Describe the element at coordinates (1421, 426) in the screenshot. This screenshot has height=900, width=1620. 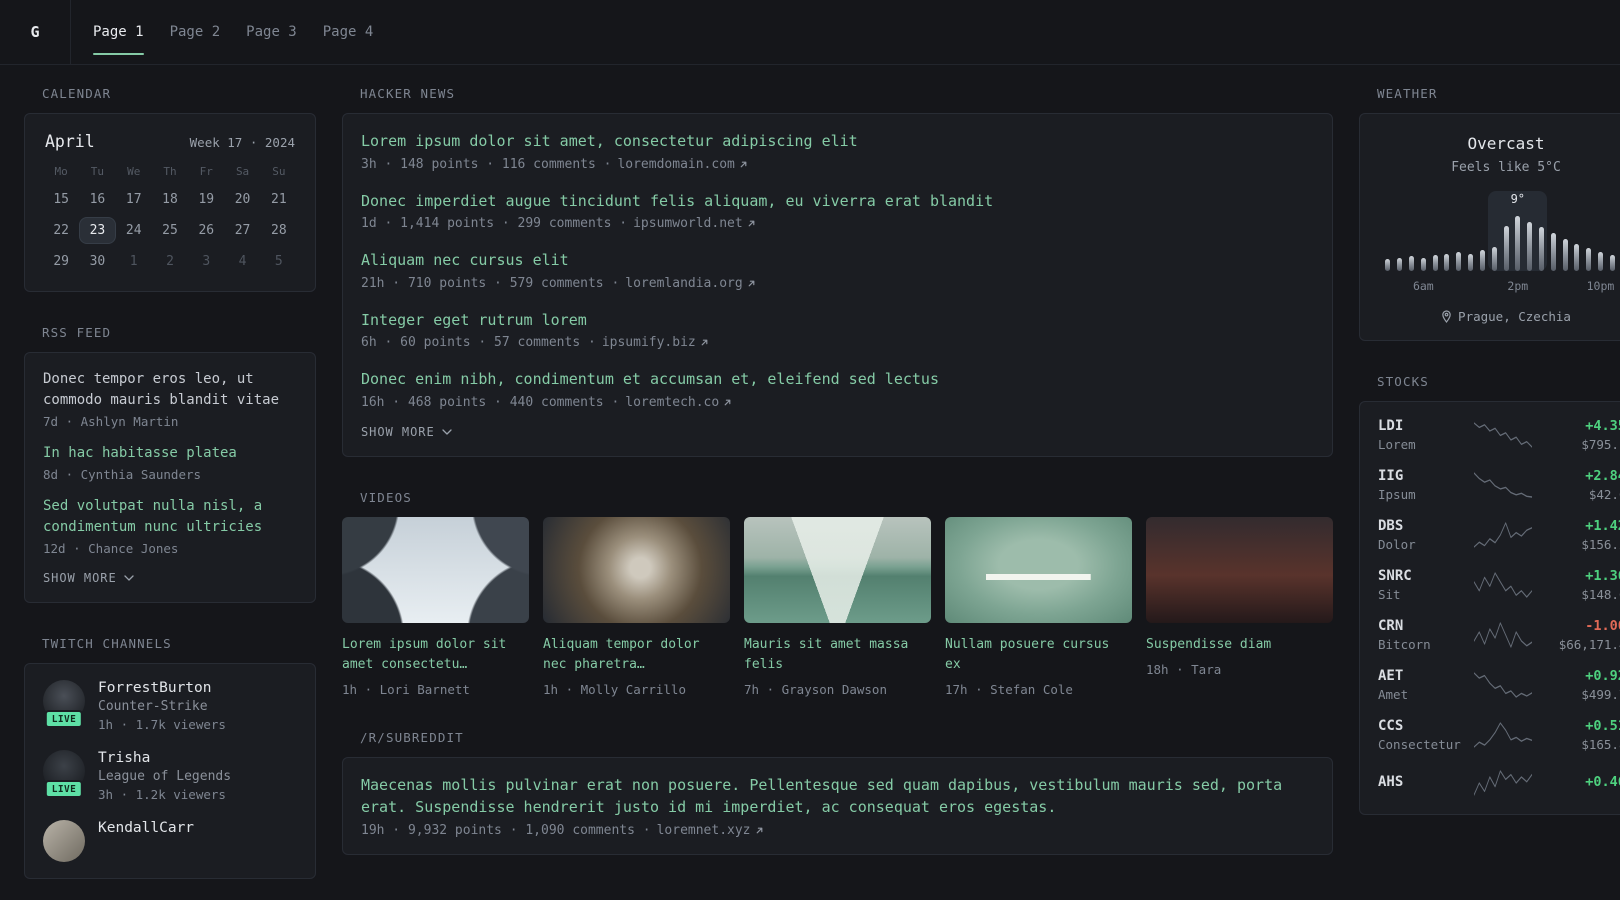
I see `stock-symbol: LDI` at that location.